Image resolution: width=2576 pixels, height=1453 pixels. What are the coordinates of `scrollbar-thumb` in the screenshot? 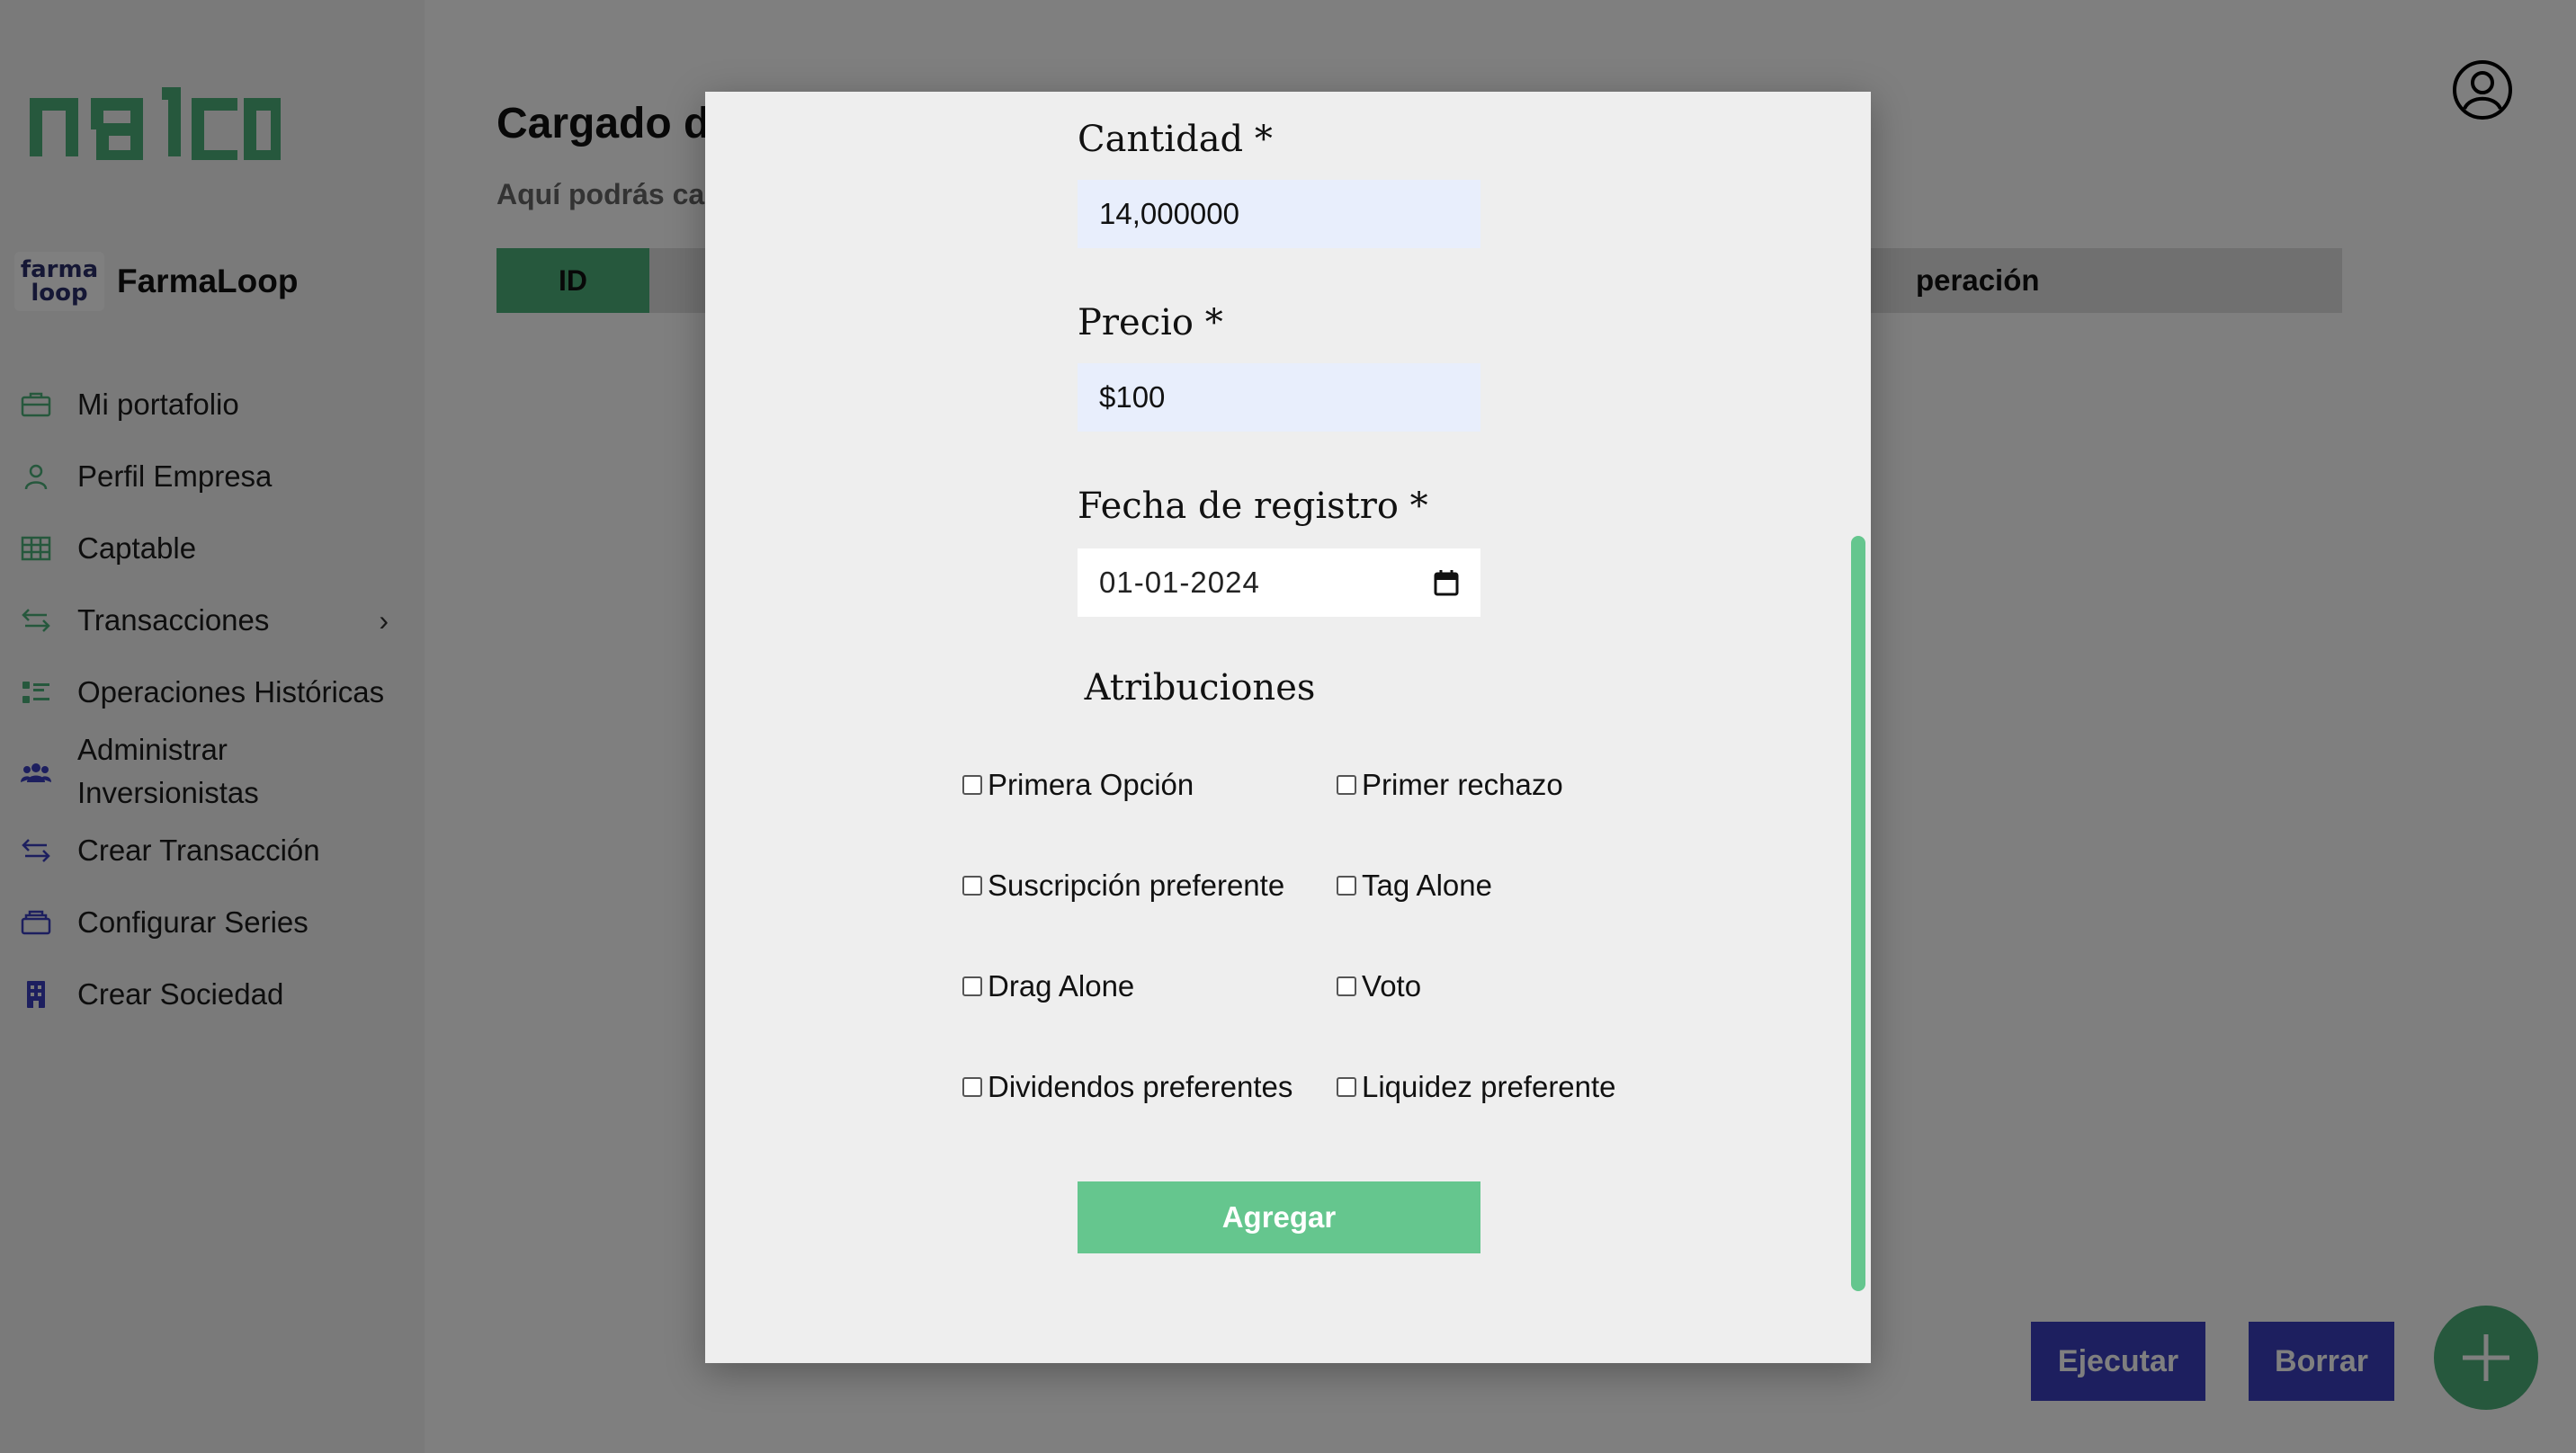 It's located at (1858, 913).